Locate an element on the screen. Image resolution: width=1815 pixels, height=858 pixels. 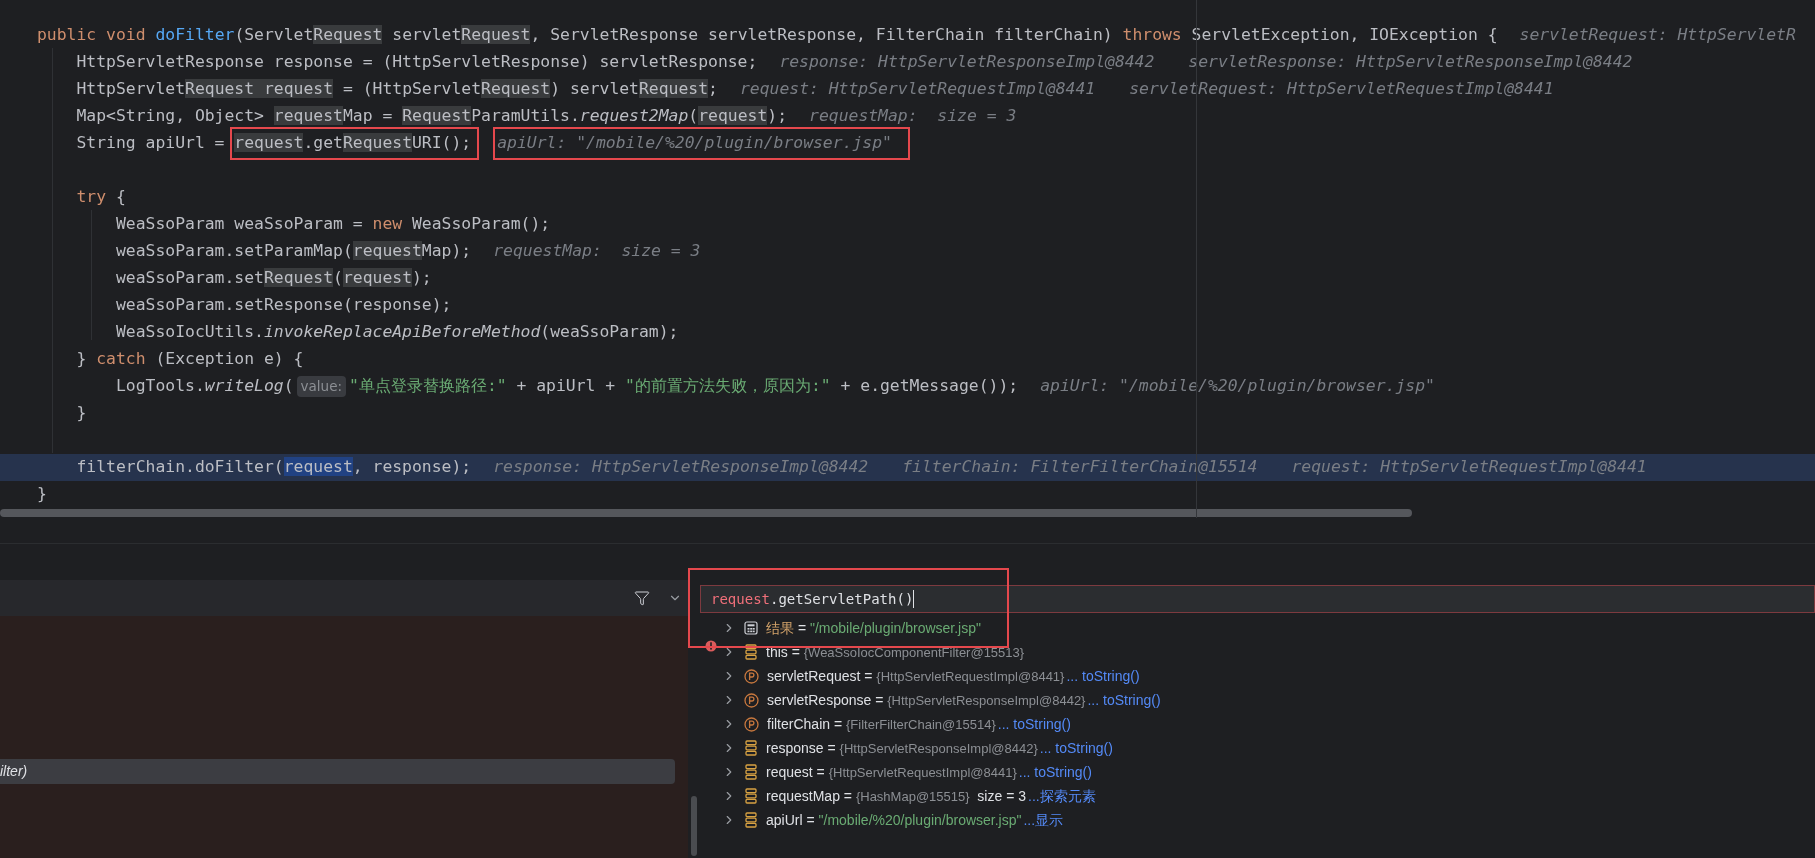
code-text: String apiUrl = is located at coordinates (151, 143).